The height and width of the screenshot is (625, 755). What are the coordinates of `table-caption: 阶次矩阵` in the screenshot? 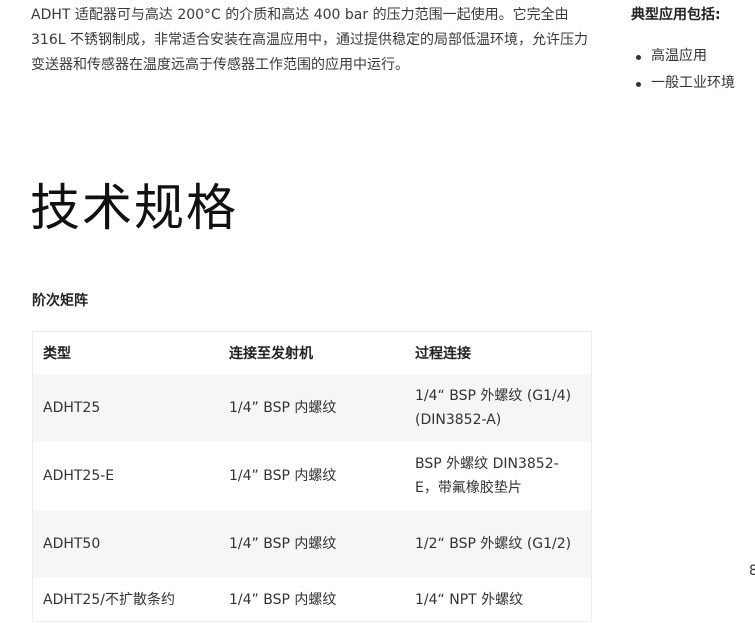 It's located at (60, 301).